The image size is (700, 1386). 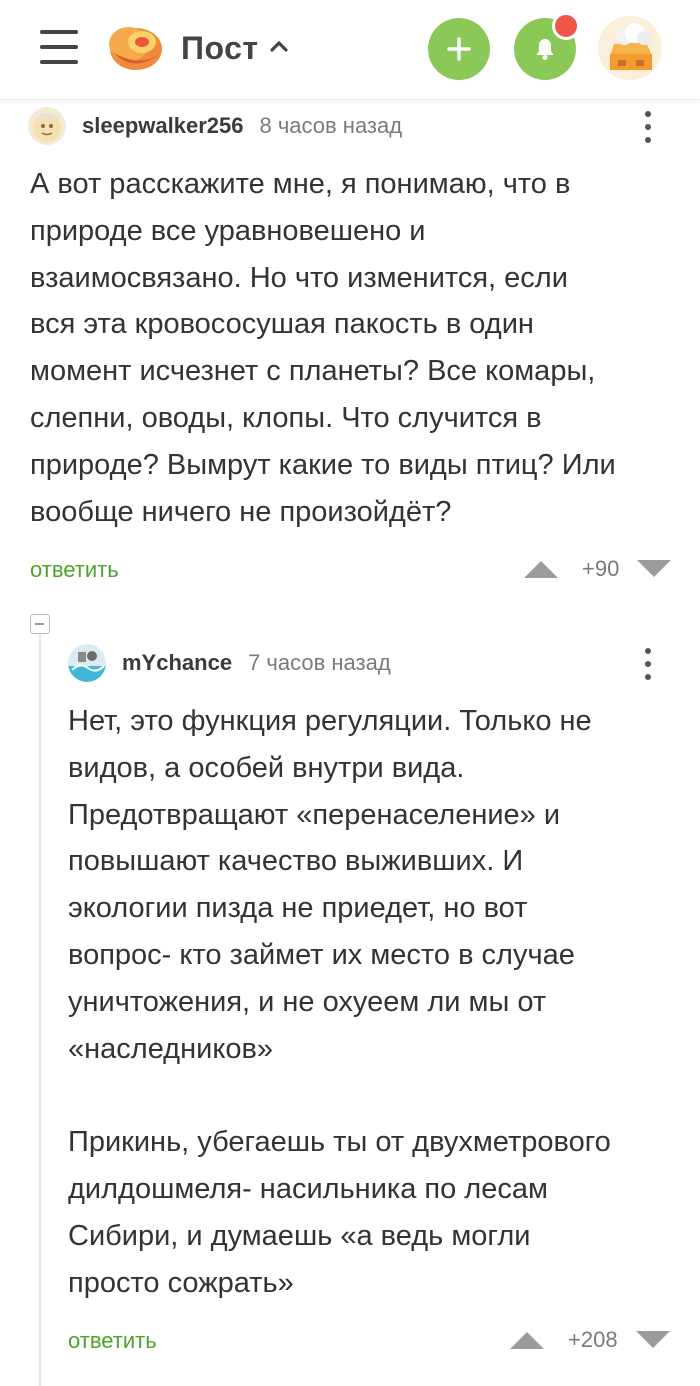 I want to click on add-post-button, so click(x=459, y=49).